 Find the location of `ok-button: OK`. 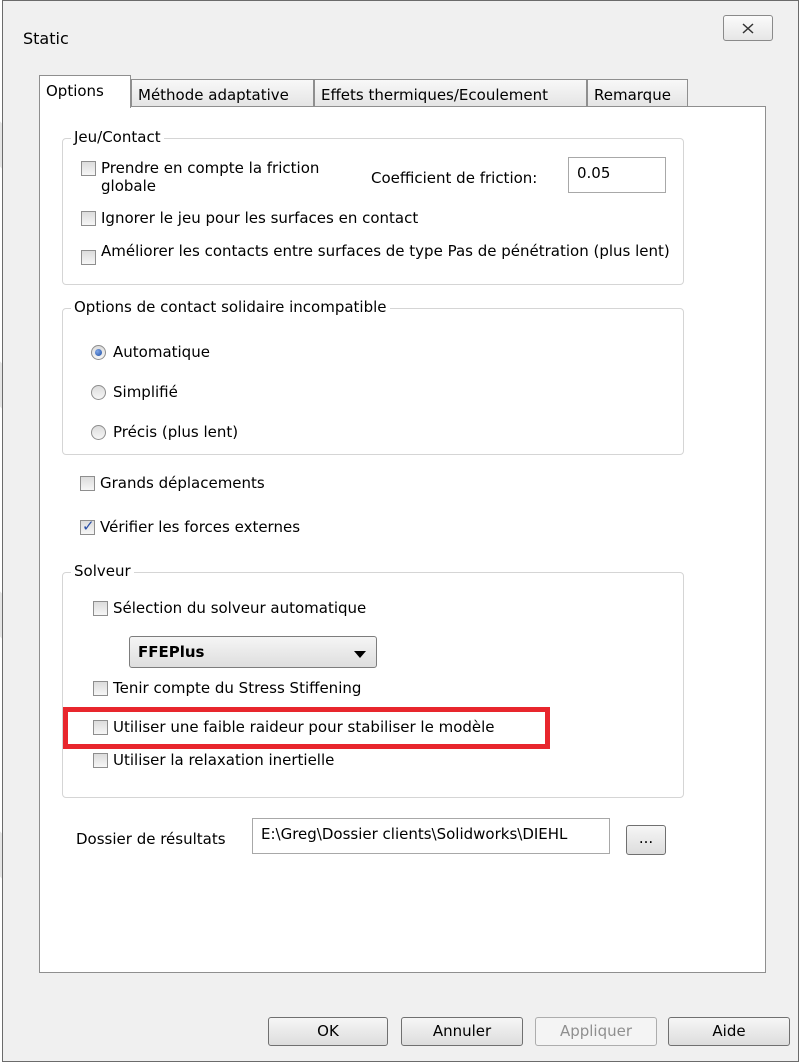

ok-button: OK is located at coordinates (328, 1031).